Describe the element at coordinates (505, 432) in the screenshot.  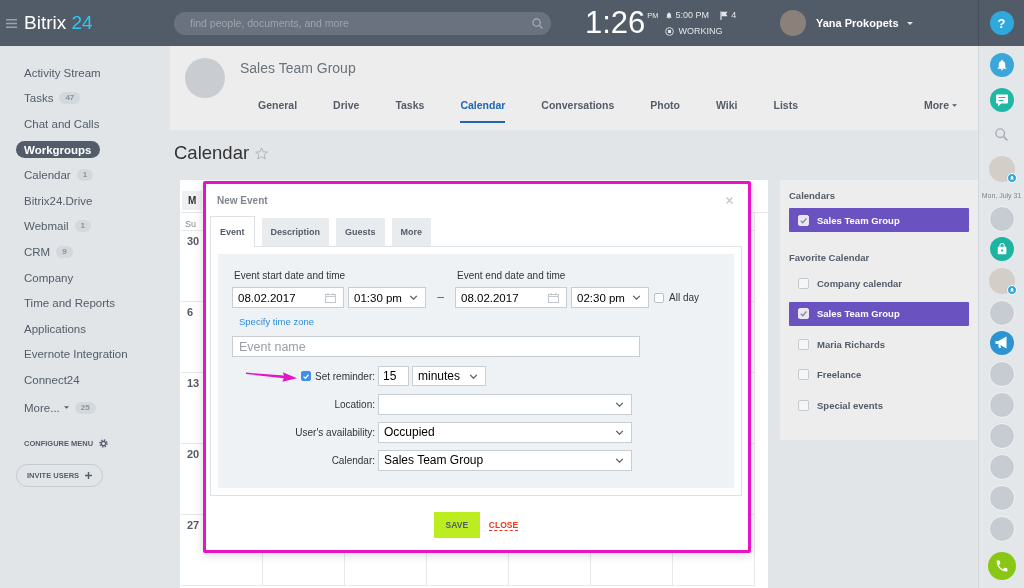
I see `dropdown-field: Occupied` at that location.